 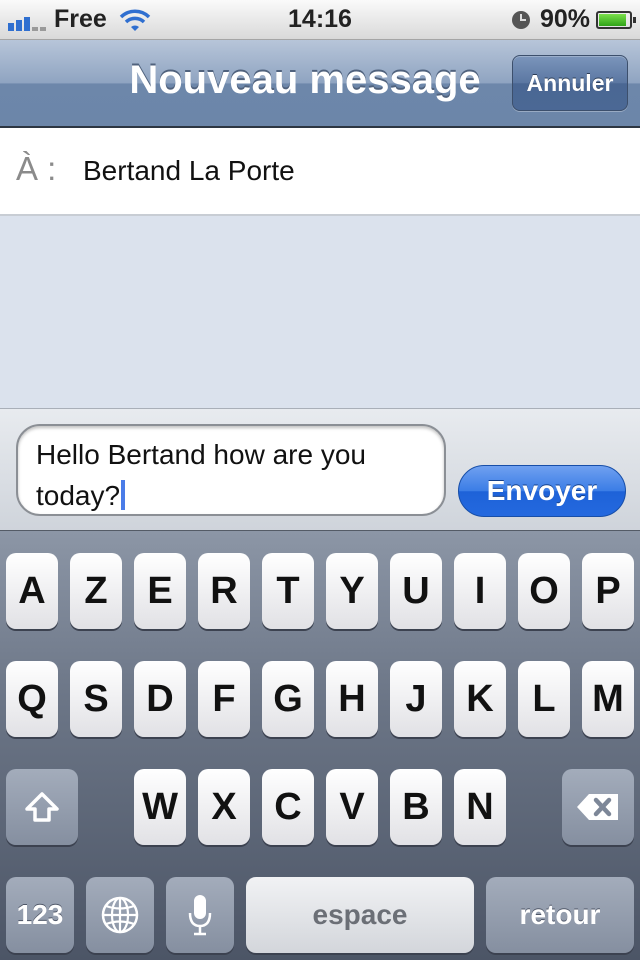 I want to click on key-n: N, so click(x=480, y=807).